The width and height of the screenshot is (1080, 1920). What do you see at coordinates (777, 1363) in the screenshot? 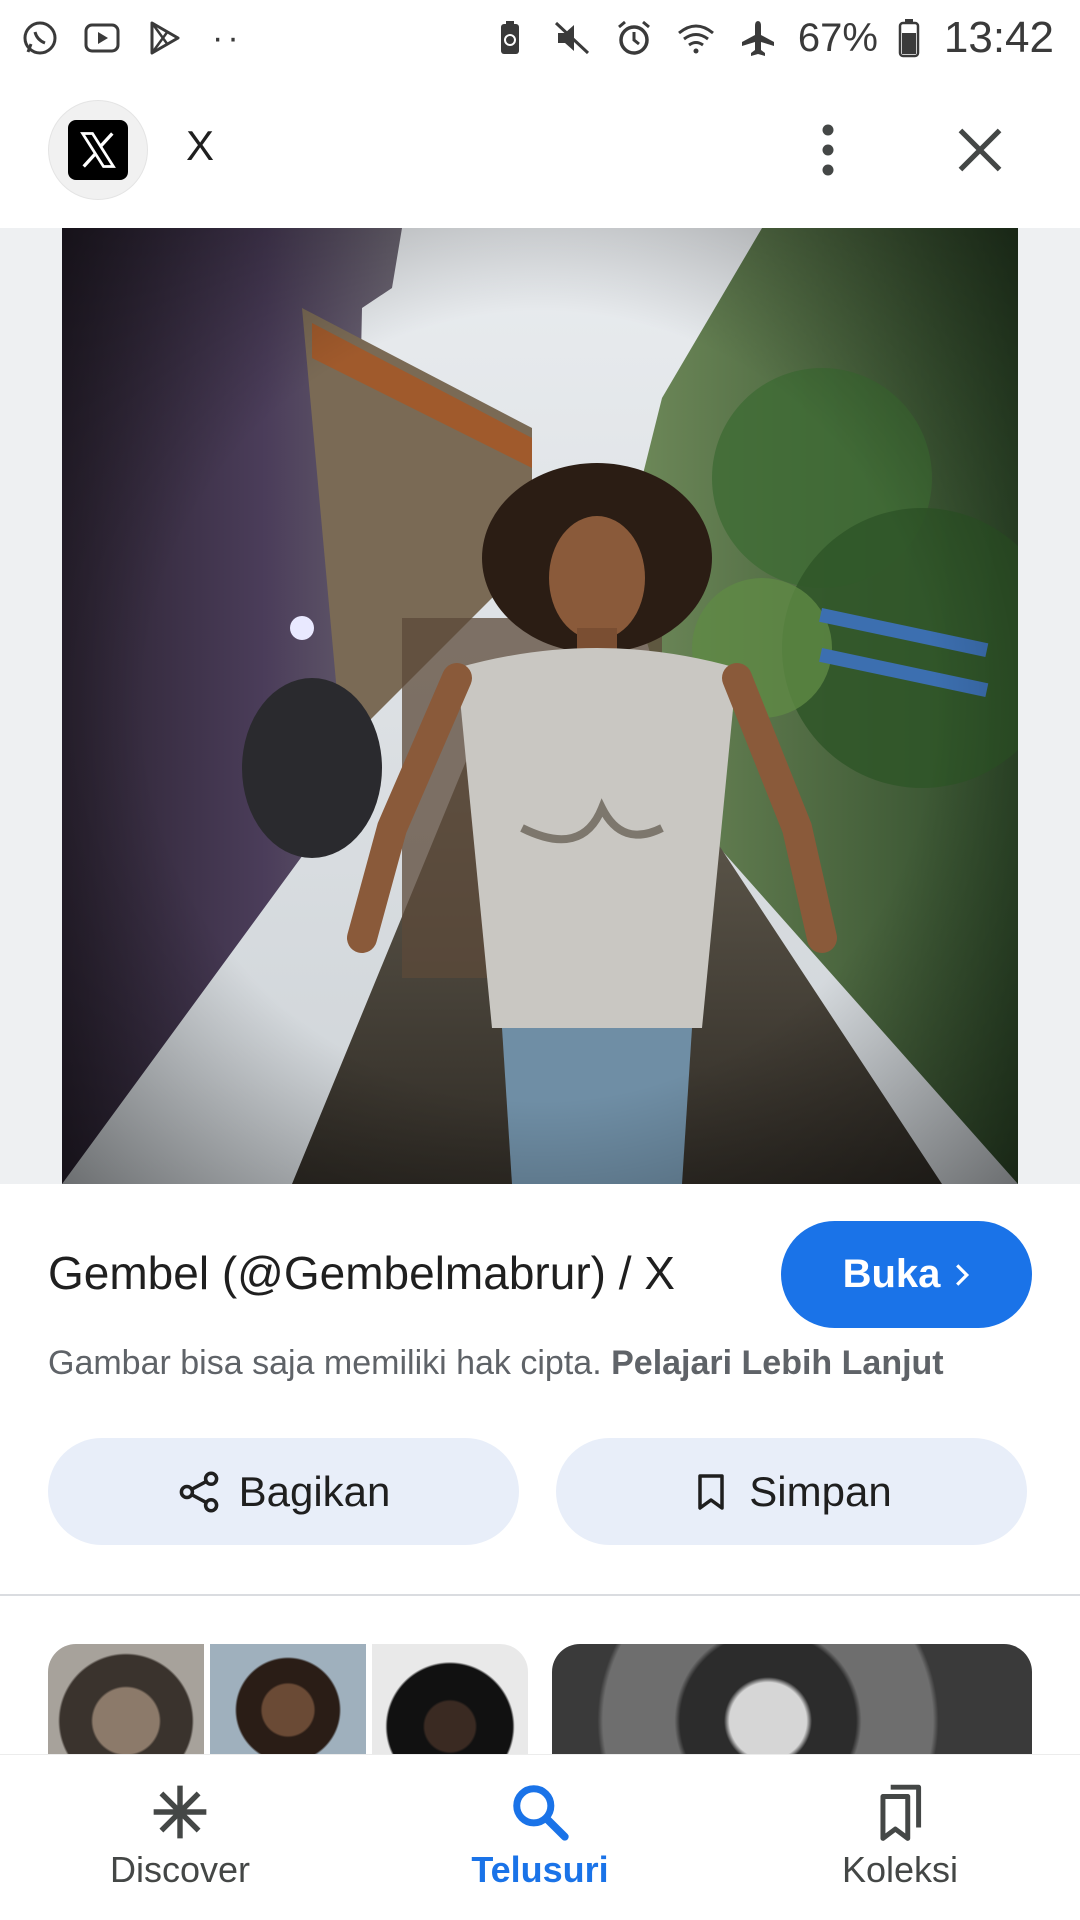
I see `learn-more-link: Pelajari Lebih Lanjut` at bounding box center [777, 1363].